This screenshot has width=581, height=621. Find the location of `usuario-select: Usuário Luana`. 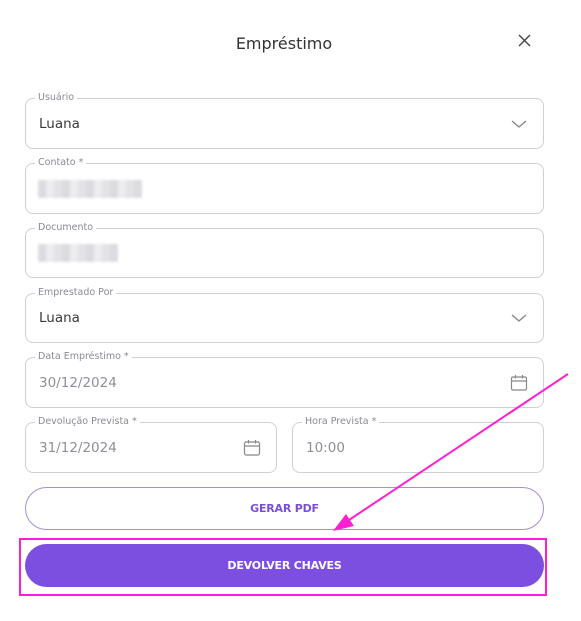

usuario-select: Usuário Luana is located at coordinates (284, 120).